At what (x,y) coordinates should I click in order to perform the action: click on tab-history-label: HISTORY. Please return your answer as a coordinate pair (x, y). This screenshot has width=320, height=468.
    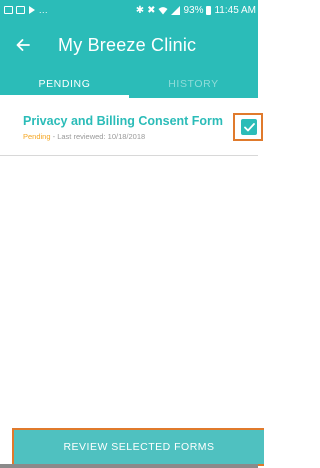
    Looking at the image, I should click on (193, 84).